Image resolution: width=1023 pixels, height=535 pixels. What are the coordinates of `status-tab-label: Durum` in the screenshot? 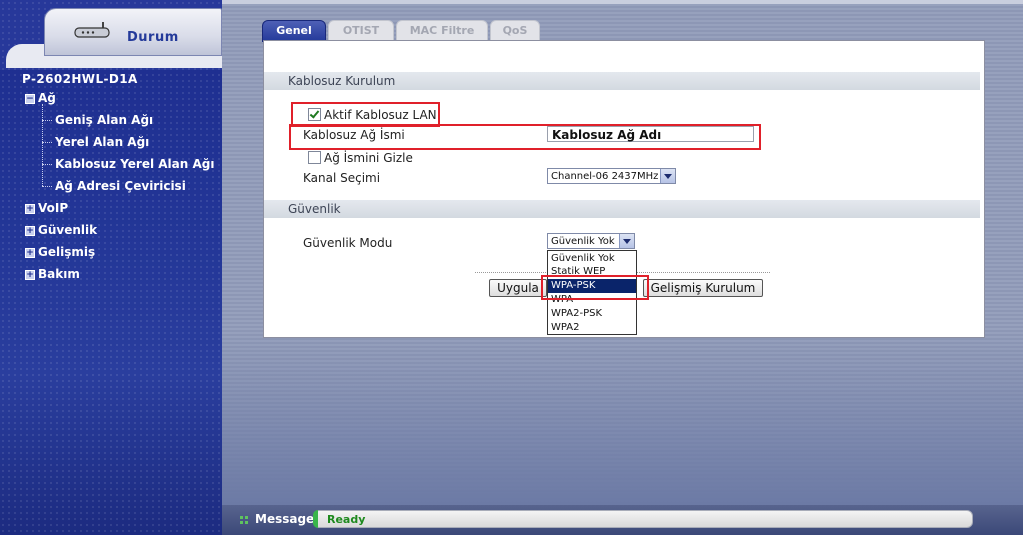 It's located at (153, 37).